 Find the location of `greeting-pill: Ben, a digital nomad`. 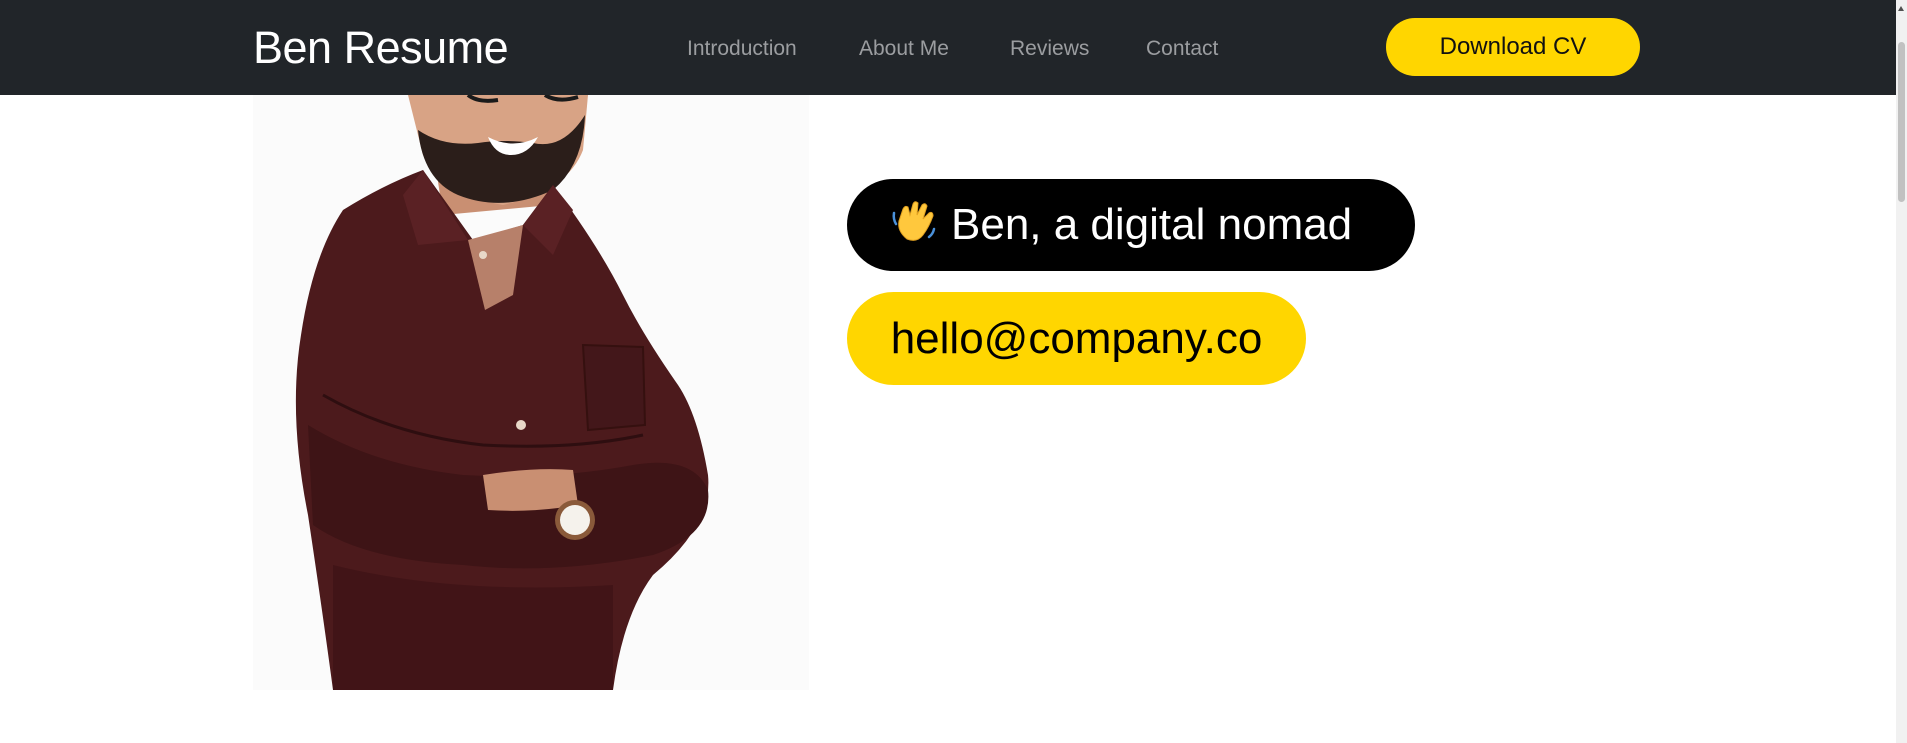

greeting-pill: Ben, a digital nomad is located at coordinates (1131, 225).